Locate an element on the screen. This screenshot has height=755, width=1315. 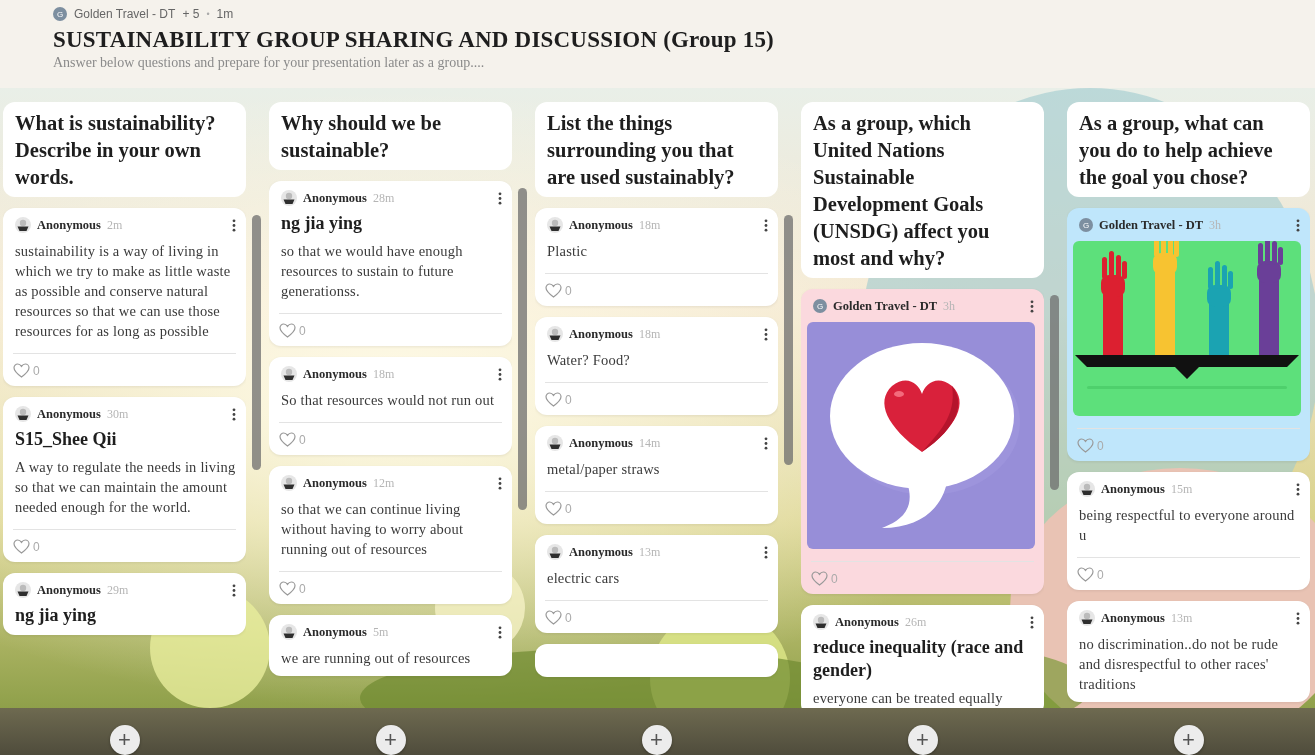
author-name: Golden Travel - DT is located at coordinates (125, 14).